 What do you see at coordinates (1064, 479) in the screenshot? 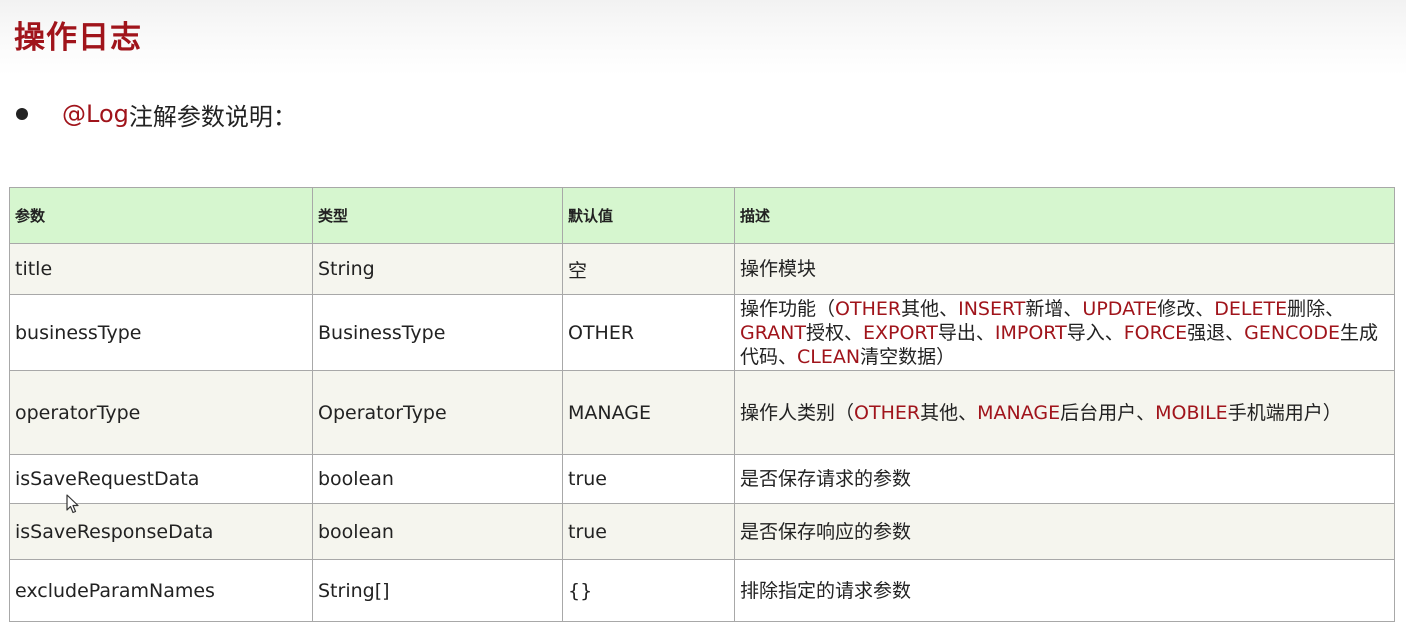
I see `cell-desc: 是否保存请求的参数` at bounding box center [1064, 479].